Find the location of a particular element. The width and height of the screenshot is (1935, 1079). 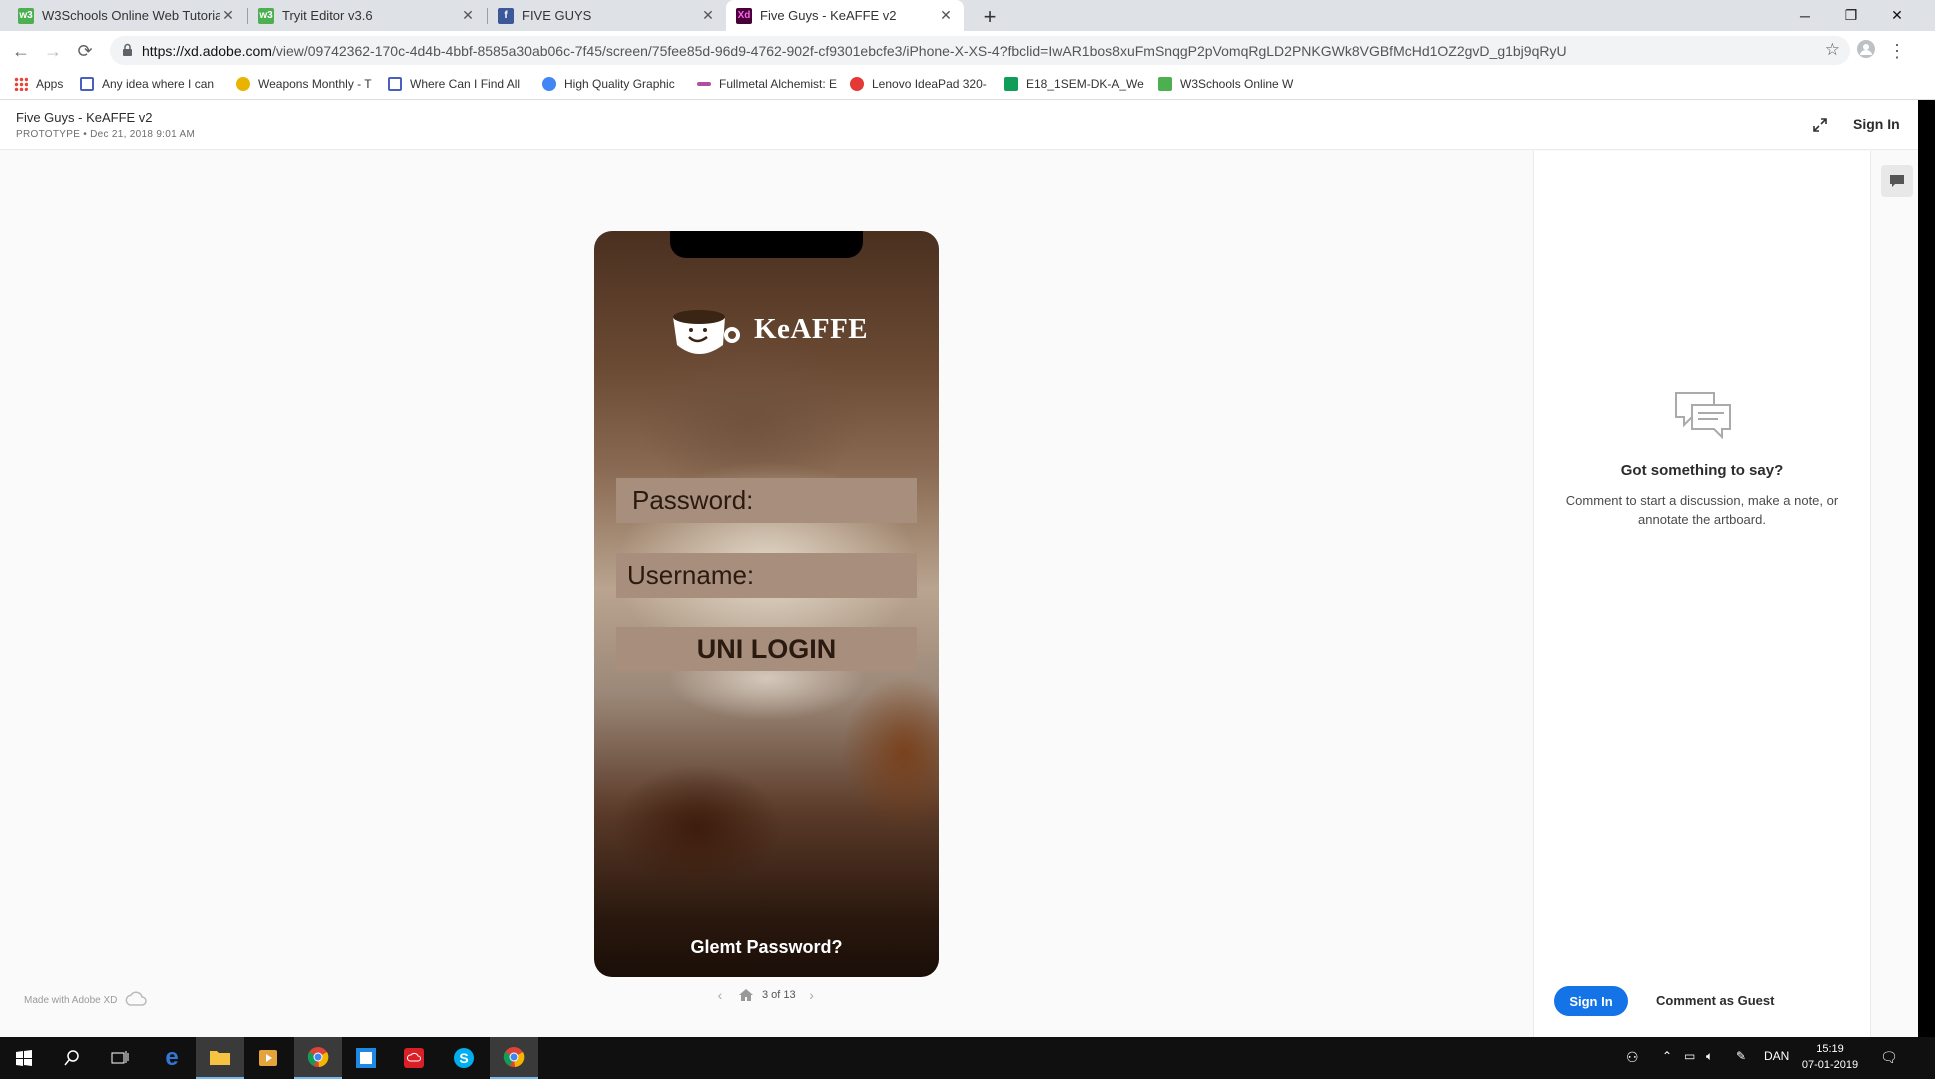

tab-title: FIVE GUYS is located at coordinates (557, 15).